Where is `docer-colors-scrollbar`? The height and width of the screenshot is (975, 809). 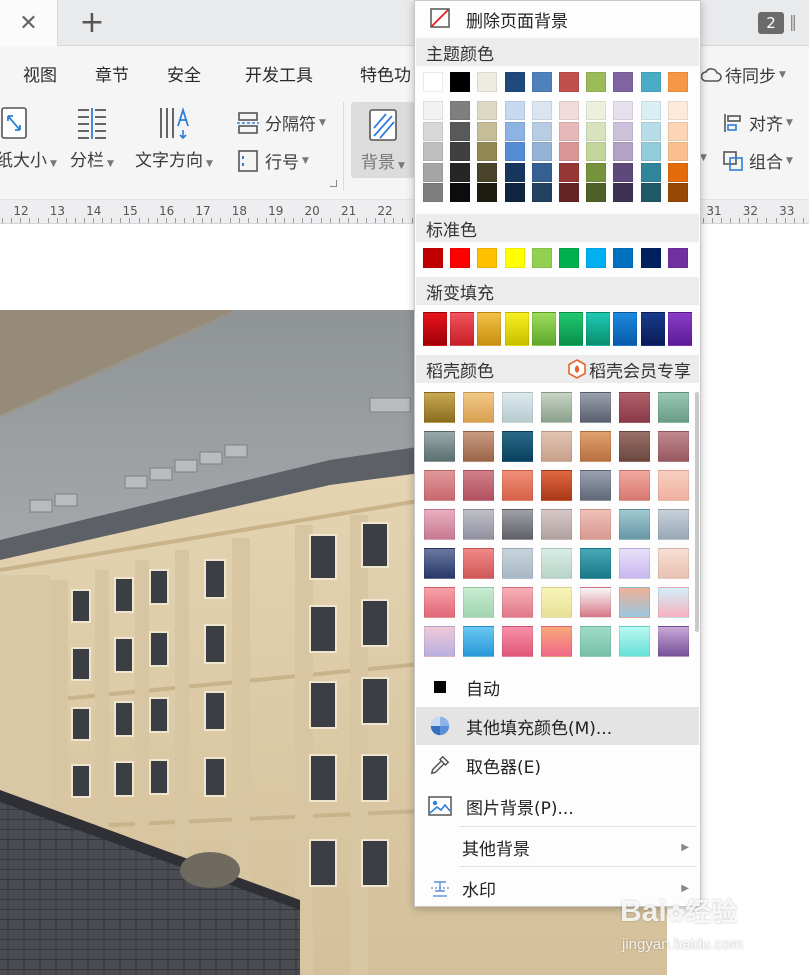 docer-colors-scrollbar is located at coordinates (697, 512).